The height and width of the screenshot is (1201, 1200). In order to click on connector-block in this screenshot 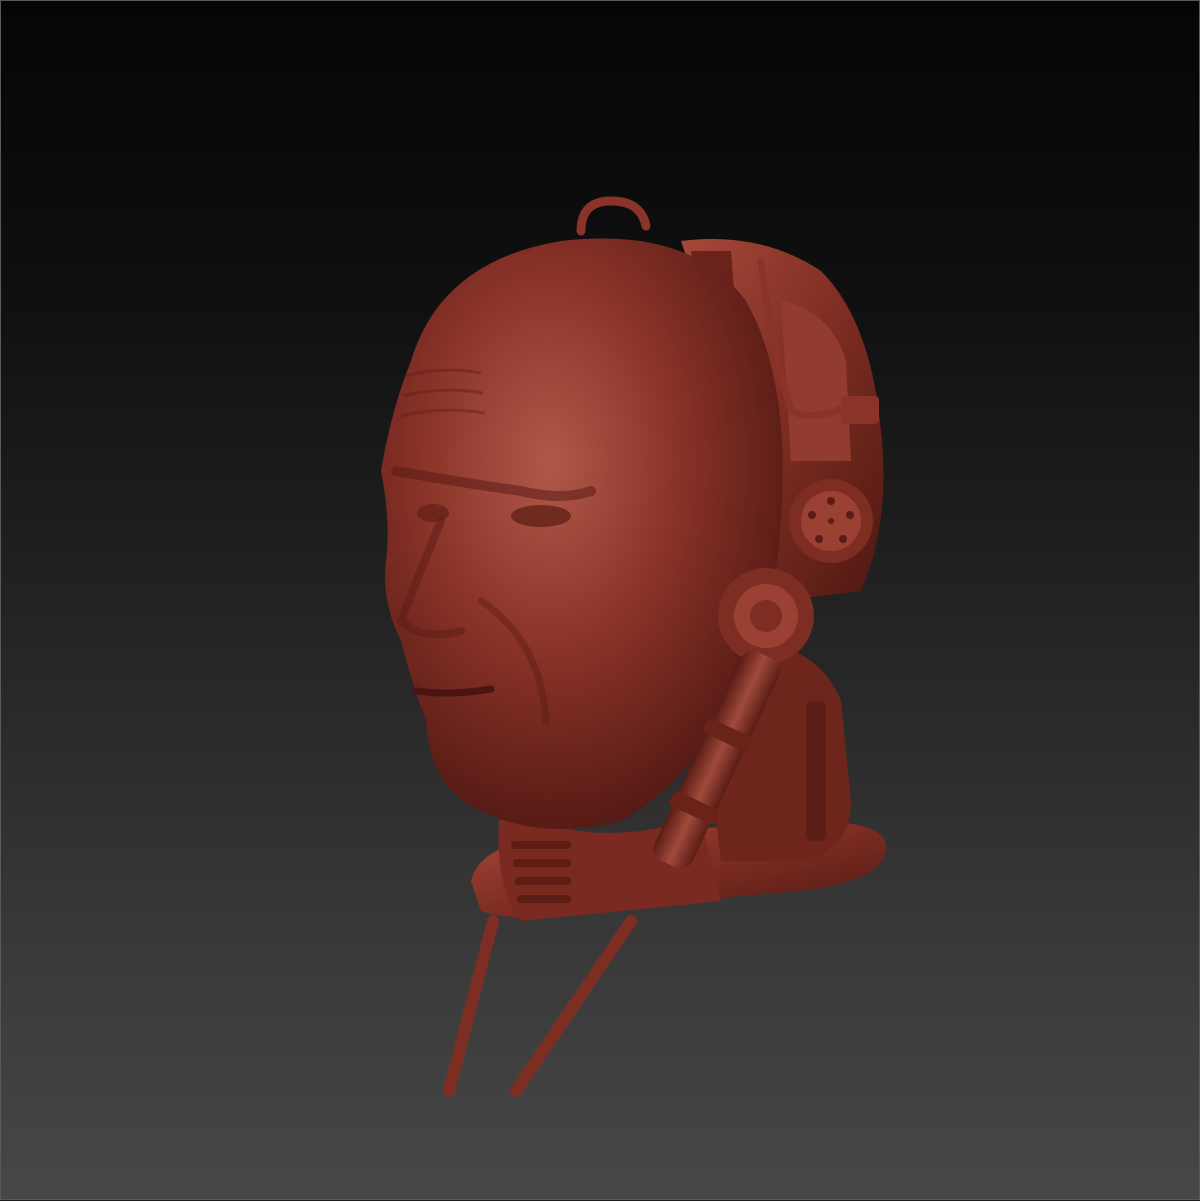, I will do `click(860, 410)`.